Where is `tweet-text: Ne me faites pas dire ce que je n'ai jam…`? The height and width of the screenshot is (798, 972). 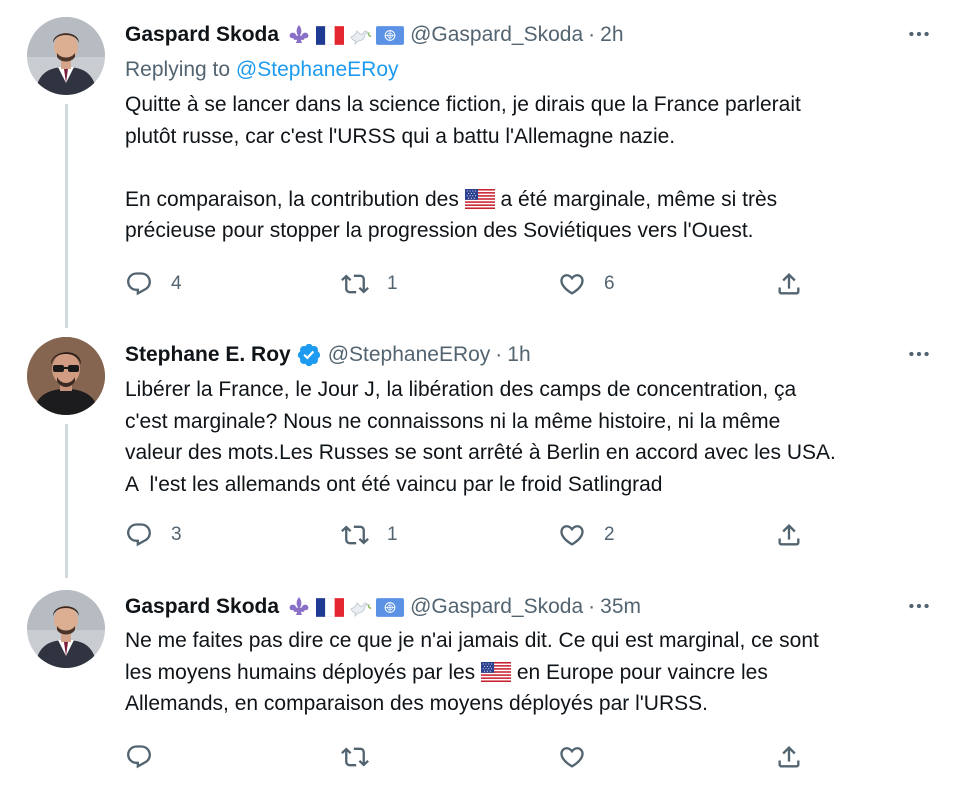
tweet-text: Ne me faites pas dire ce que je n'ai jam… is located at coordinates (535, 672).